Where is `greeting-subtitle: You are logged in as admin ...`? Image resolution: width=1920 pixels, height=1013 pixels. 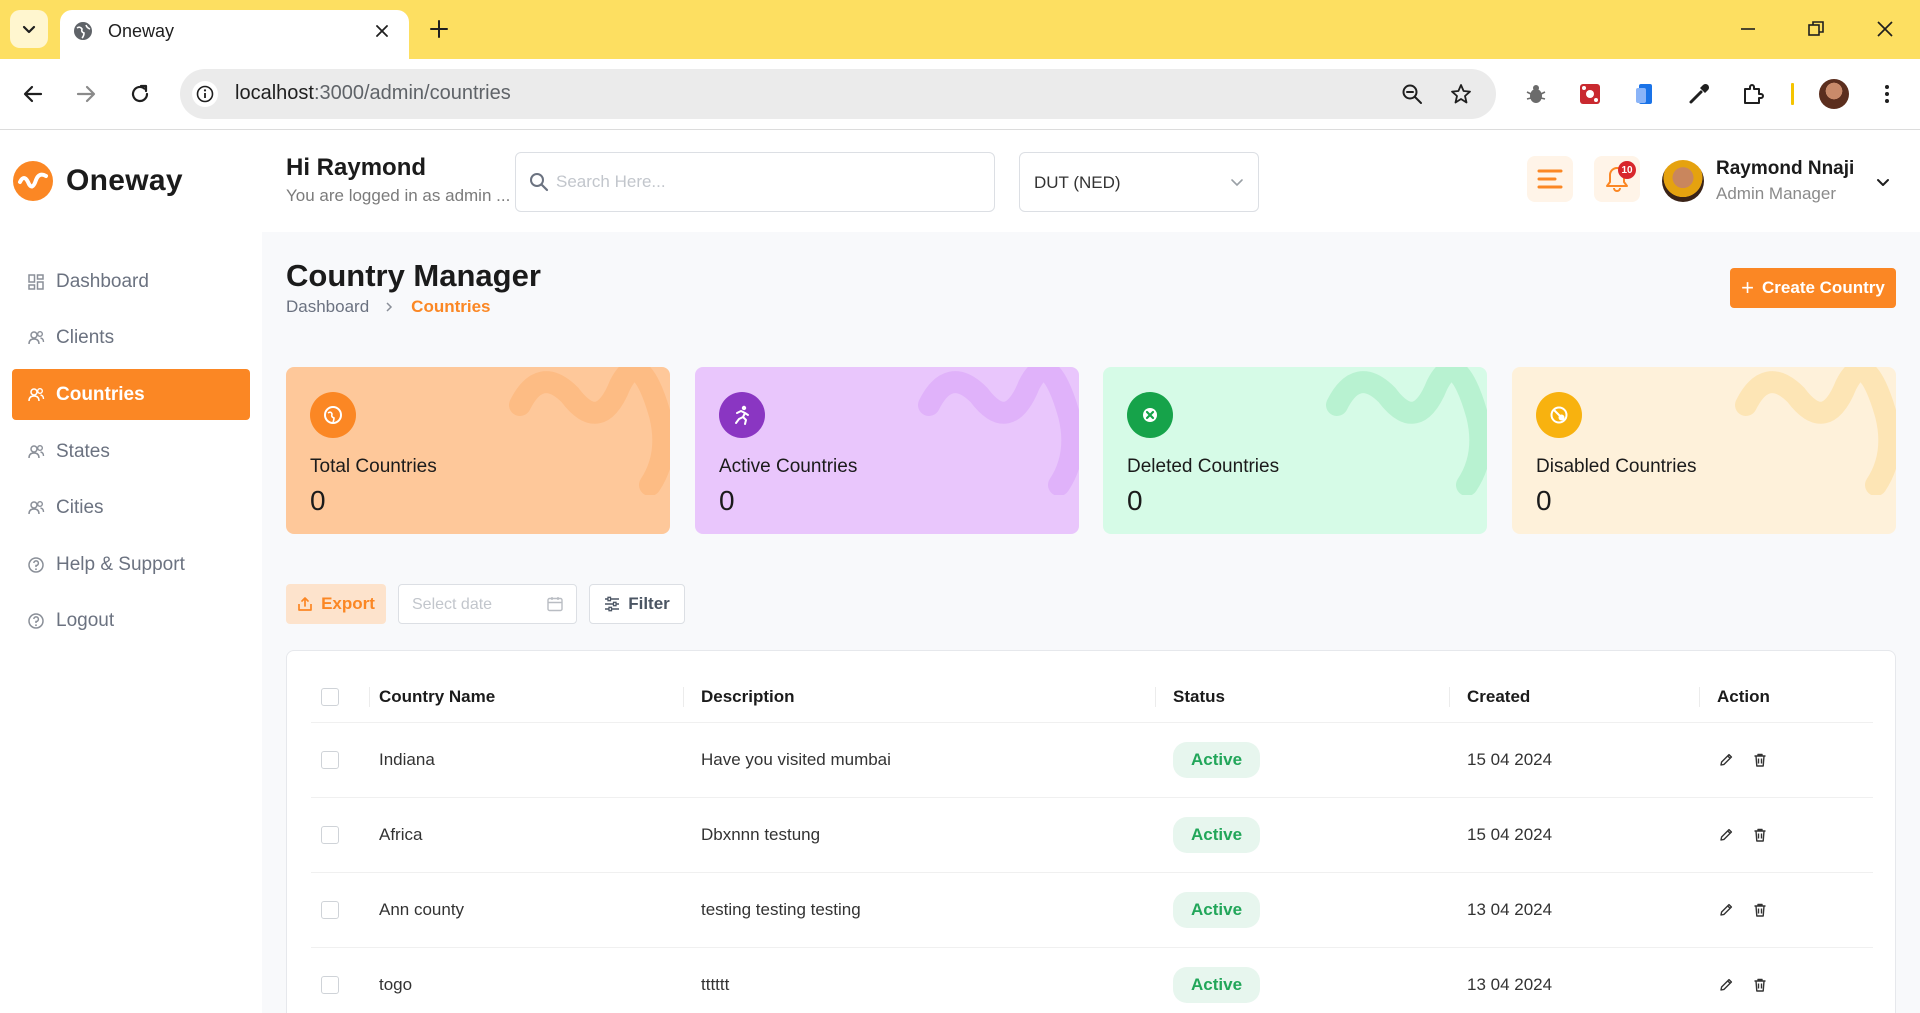
greeting-subtitle: You are logged in as admin ... is located at coordinates (398, 195).